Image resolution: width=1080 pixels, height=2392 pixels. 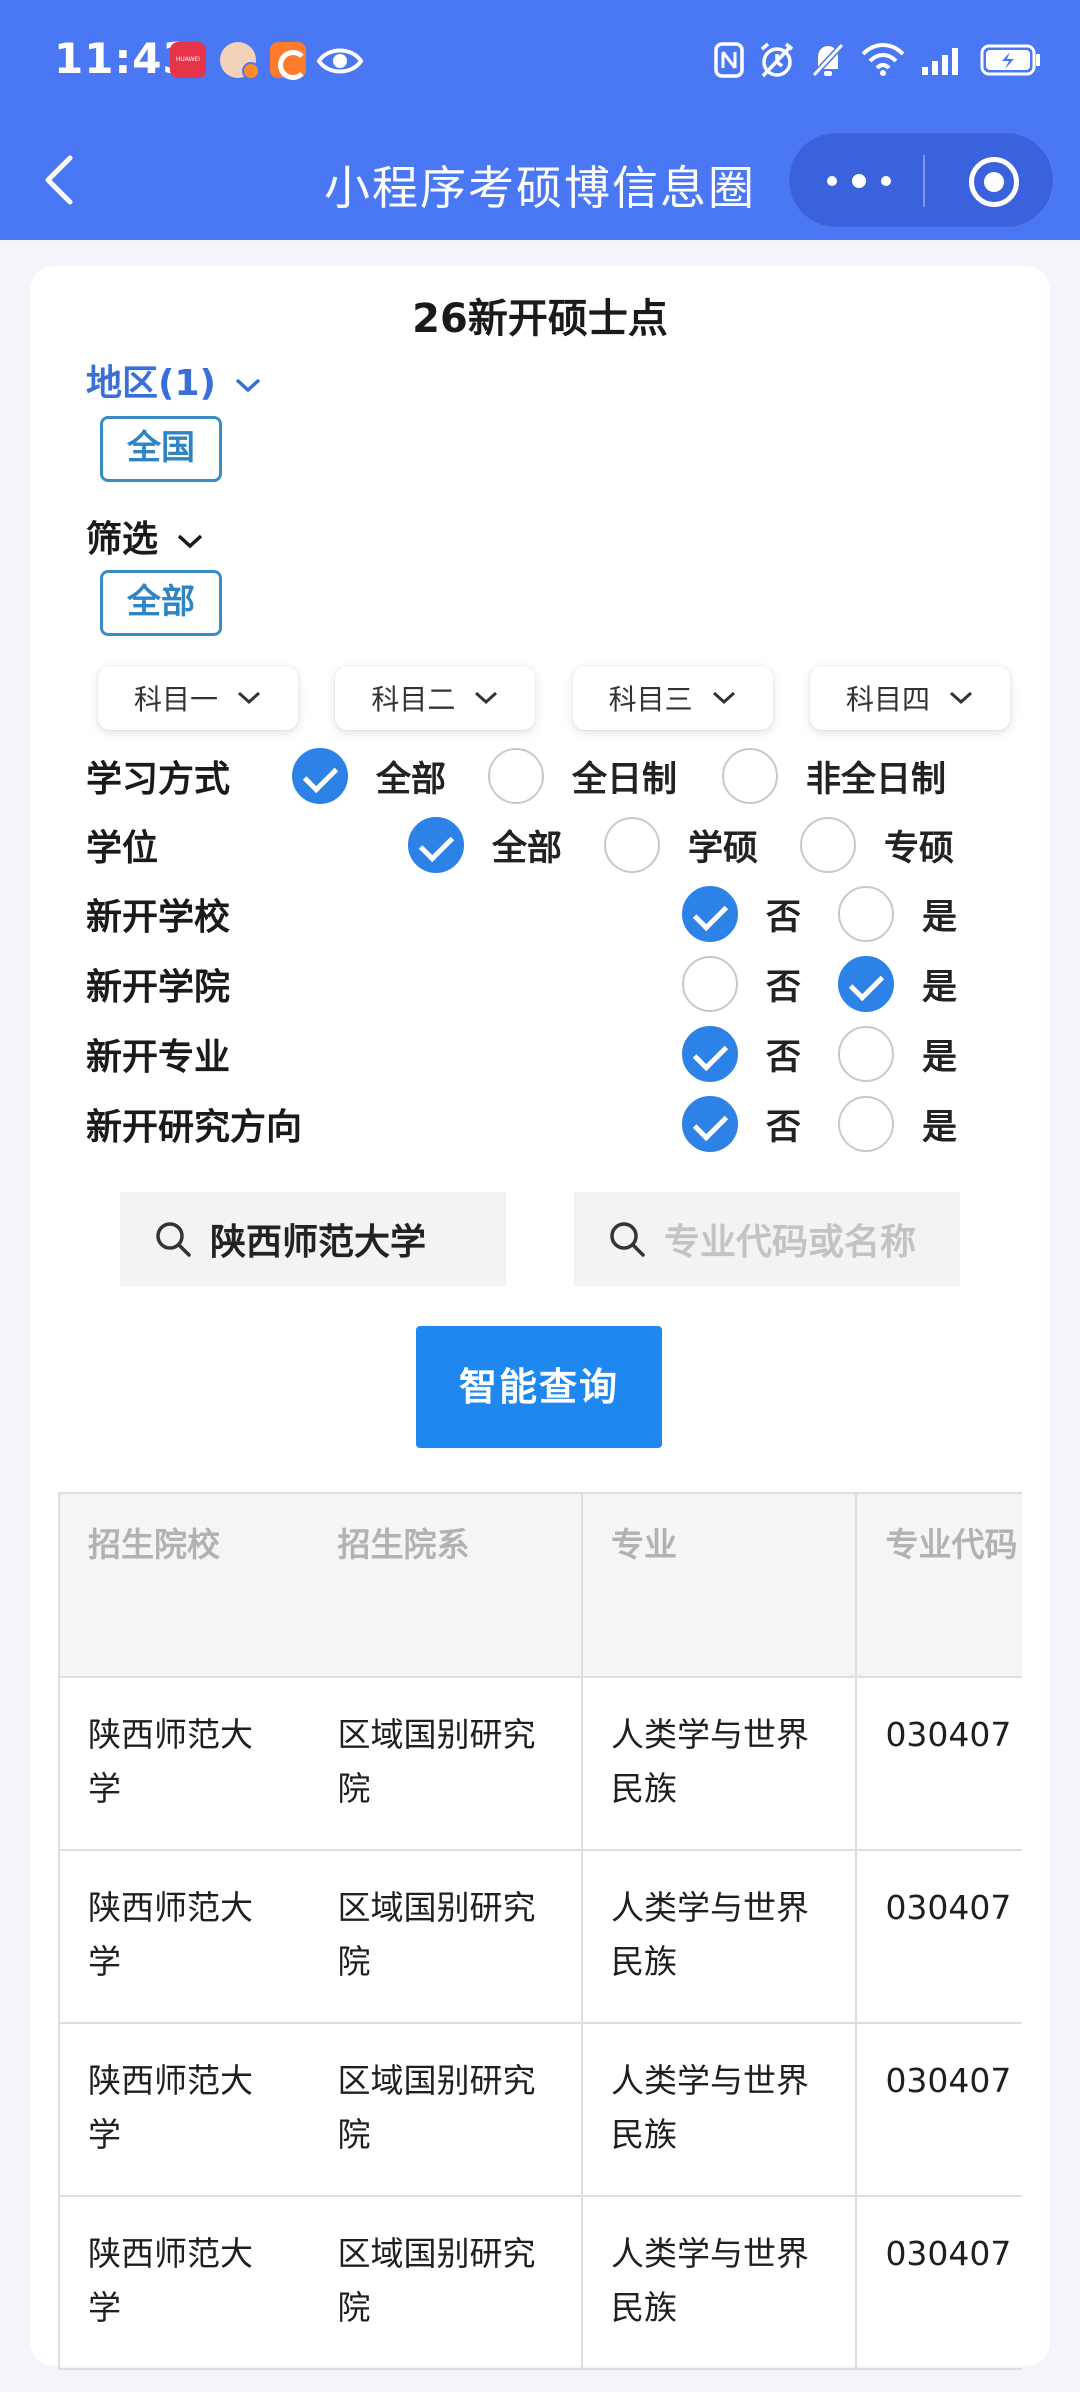 I want to click on study-mode-fulltime-label: 全日制, so click(x=625, y=780).